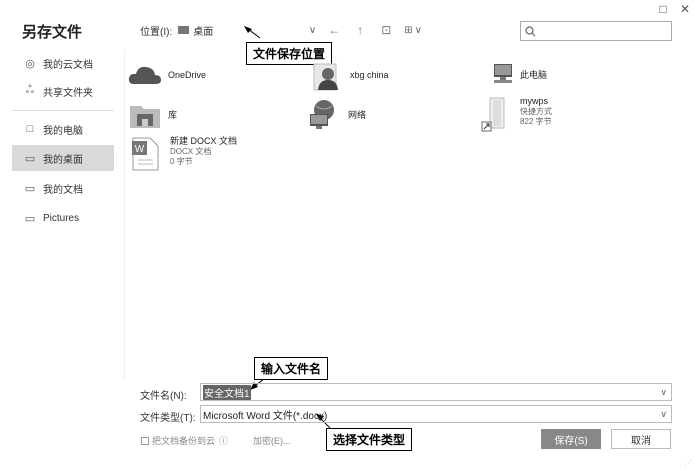 The height and width of the screenshot is (471, 696). What do you see at coordinates (534, 101) in the screenshot?
I see `file-name: mywps` at bounding box center [534, 101].